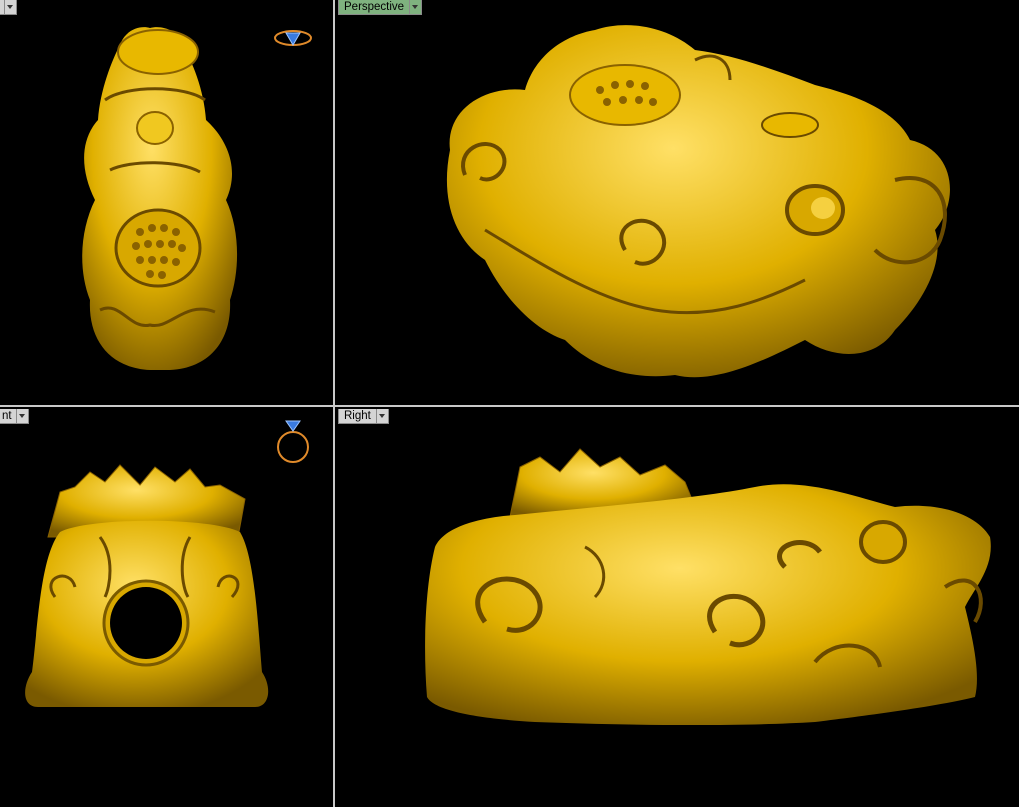 This screenshot has height=807, width=1019. Describe the element at coordinates (293, 38) in the screenshot. I see `ring-top-view-icon` at that location.